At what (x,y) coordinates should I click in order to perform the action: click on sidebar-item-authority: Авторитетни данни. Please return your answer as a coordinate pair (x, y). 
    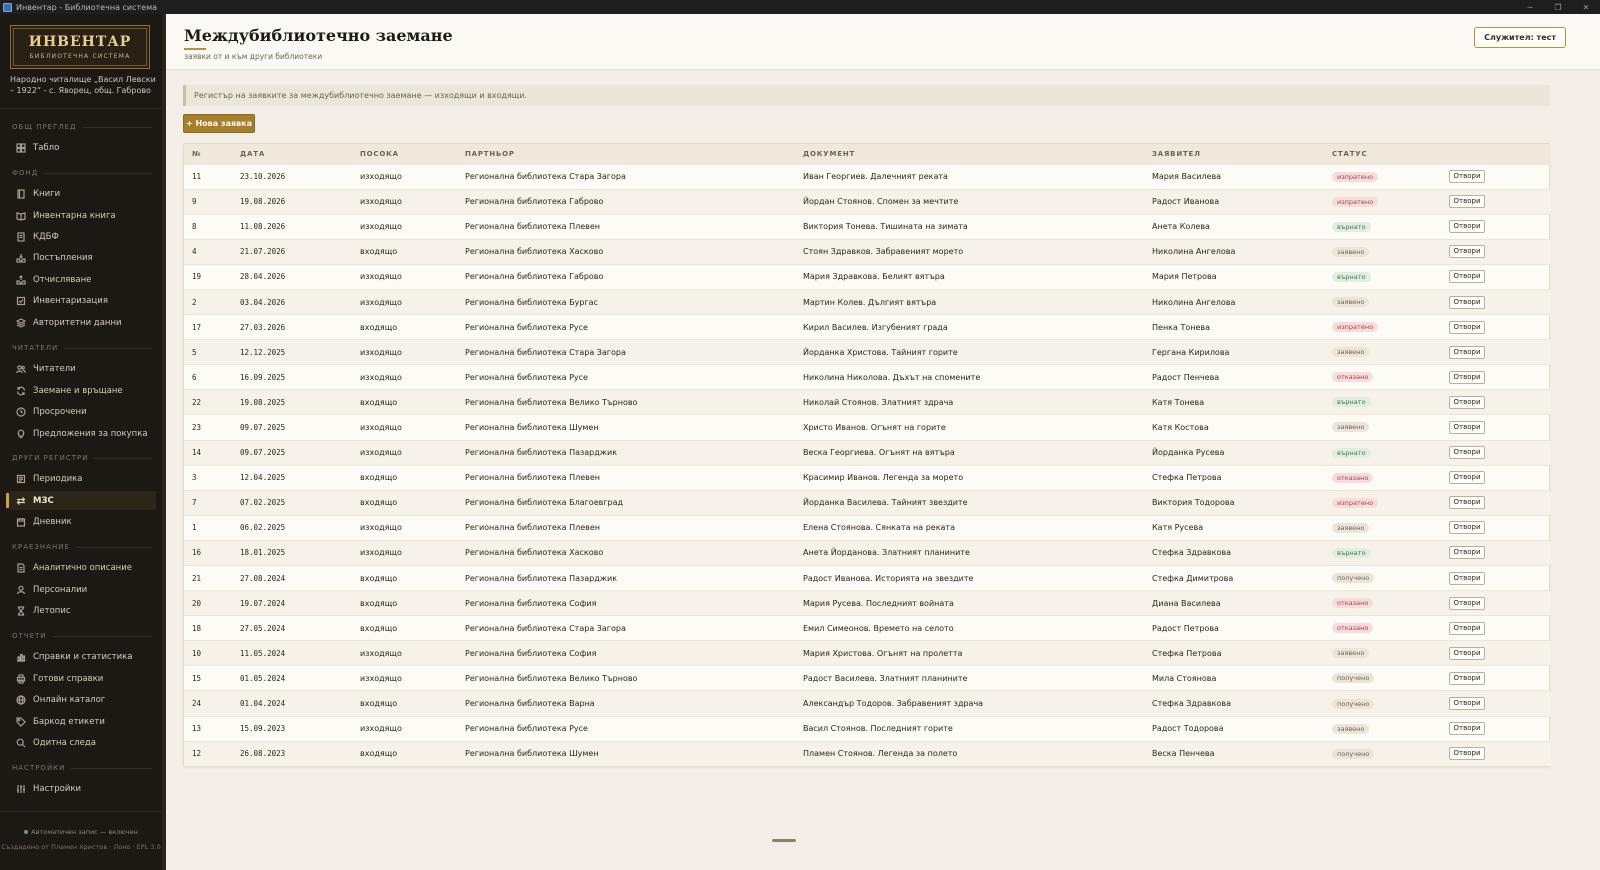
    Looking at the image, I should click on (81, 322).